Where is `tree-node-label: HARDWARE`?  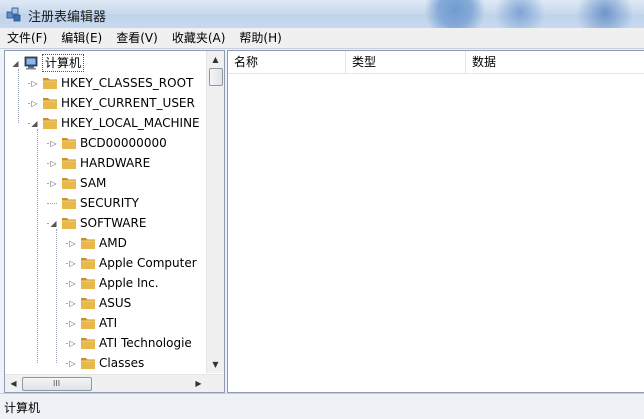
tree-node-label: HARDWARE is located at coordinates (115, 163).